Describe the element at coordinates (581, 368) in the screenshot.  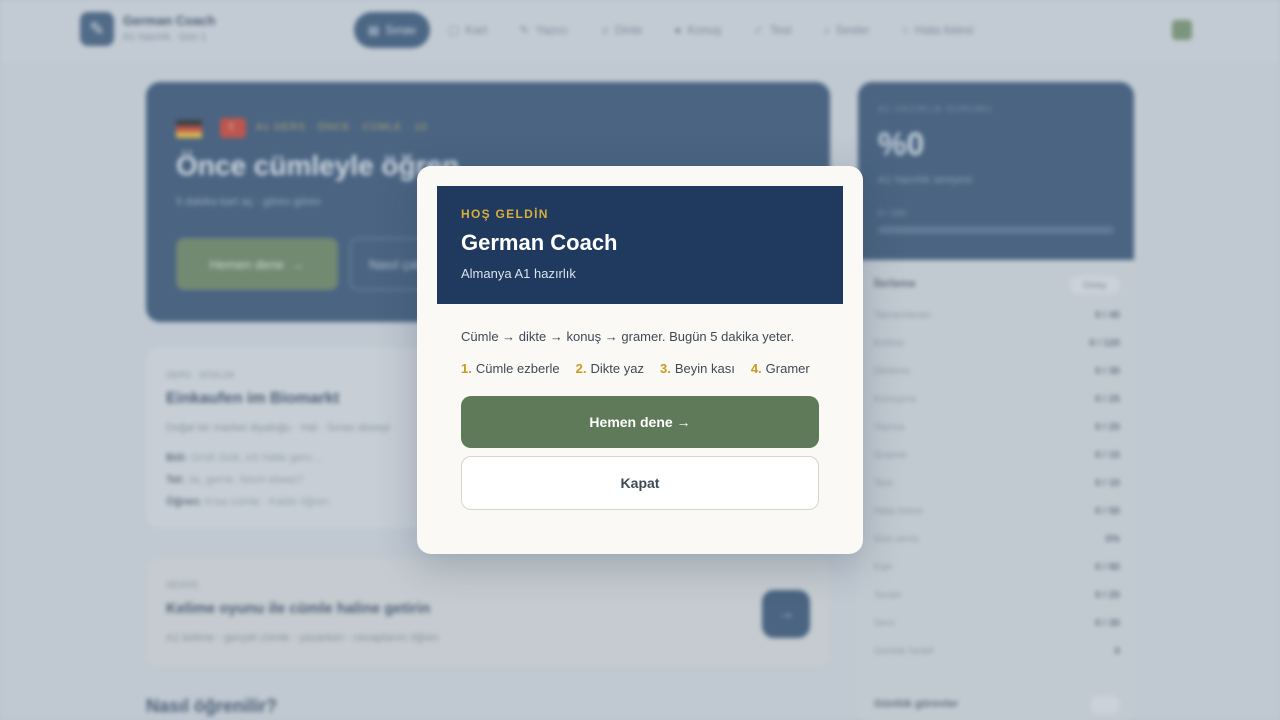
I see `step-number: 2.` at that location.